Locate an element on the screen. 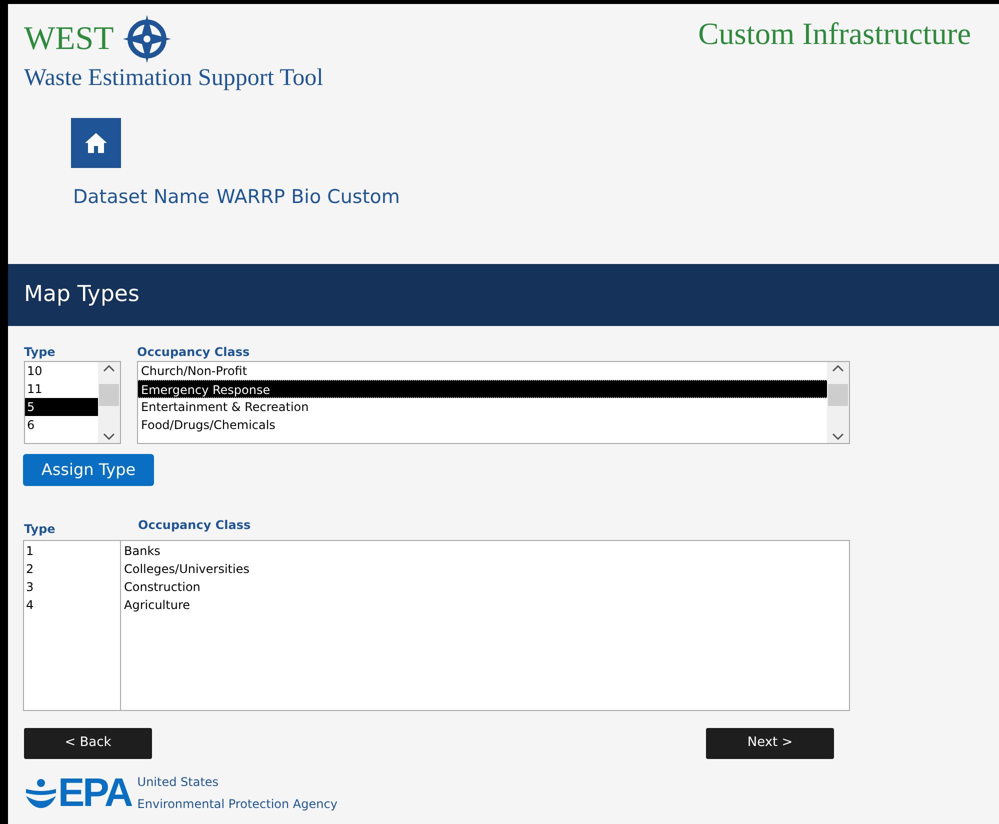  home-button is located at coordinates (96, 143).